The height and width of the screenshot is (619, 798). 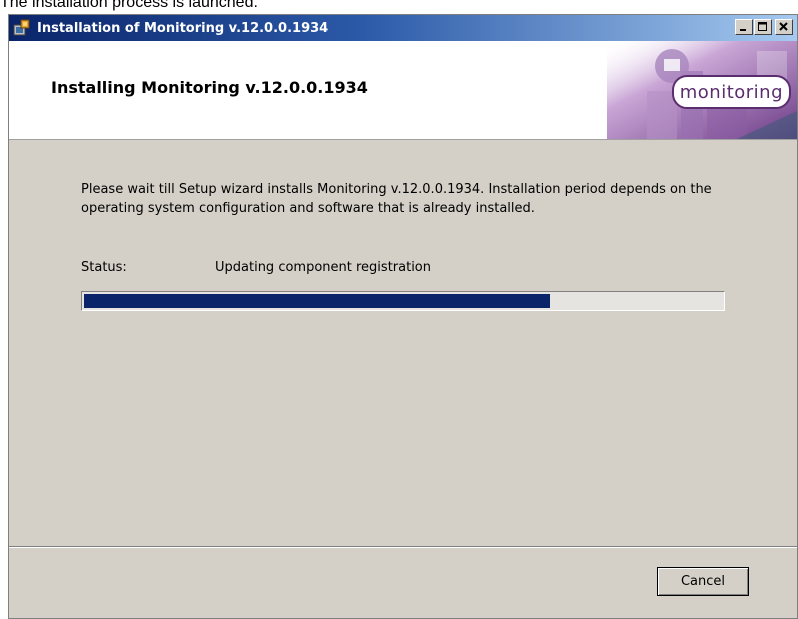 I want to click on header-banner-image: monitoring, so click(x=702, y=90).